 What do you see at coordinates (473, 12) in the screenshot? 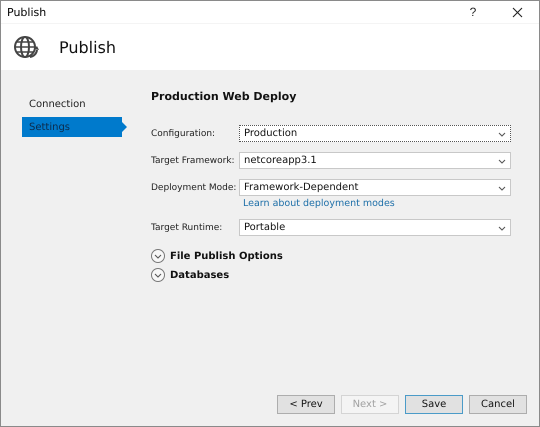
I see `help-button: ?` at bounding box center [473, 12].